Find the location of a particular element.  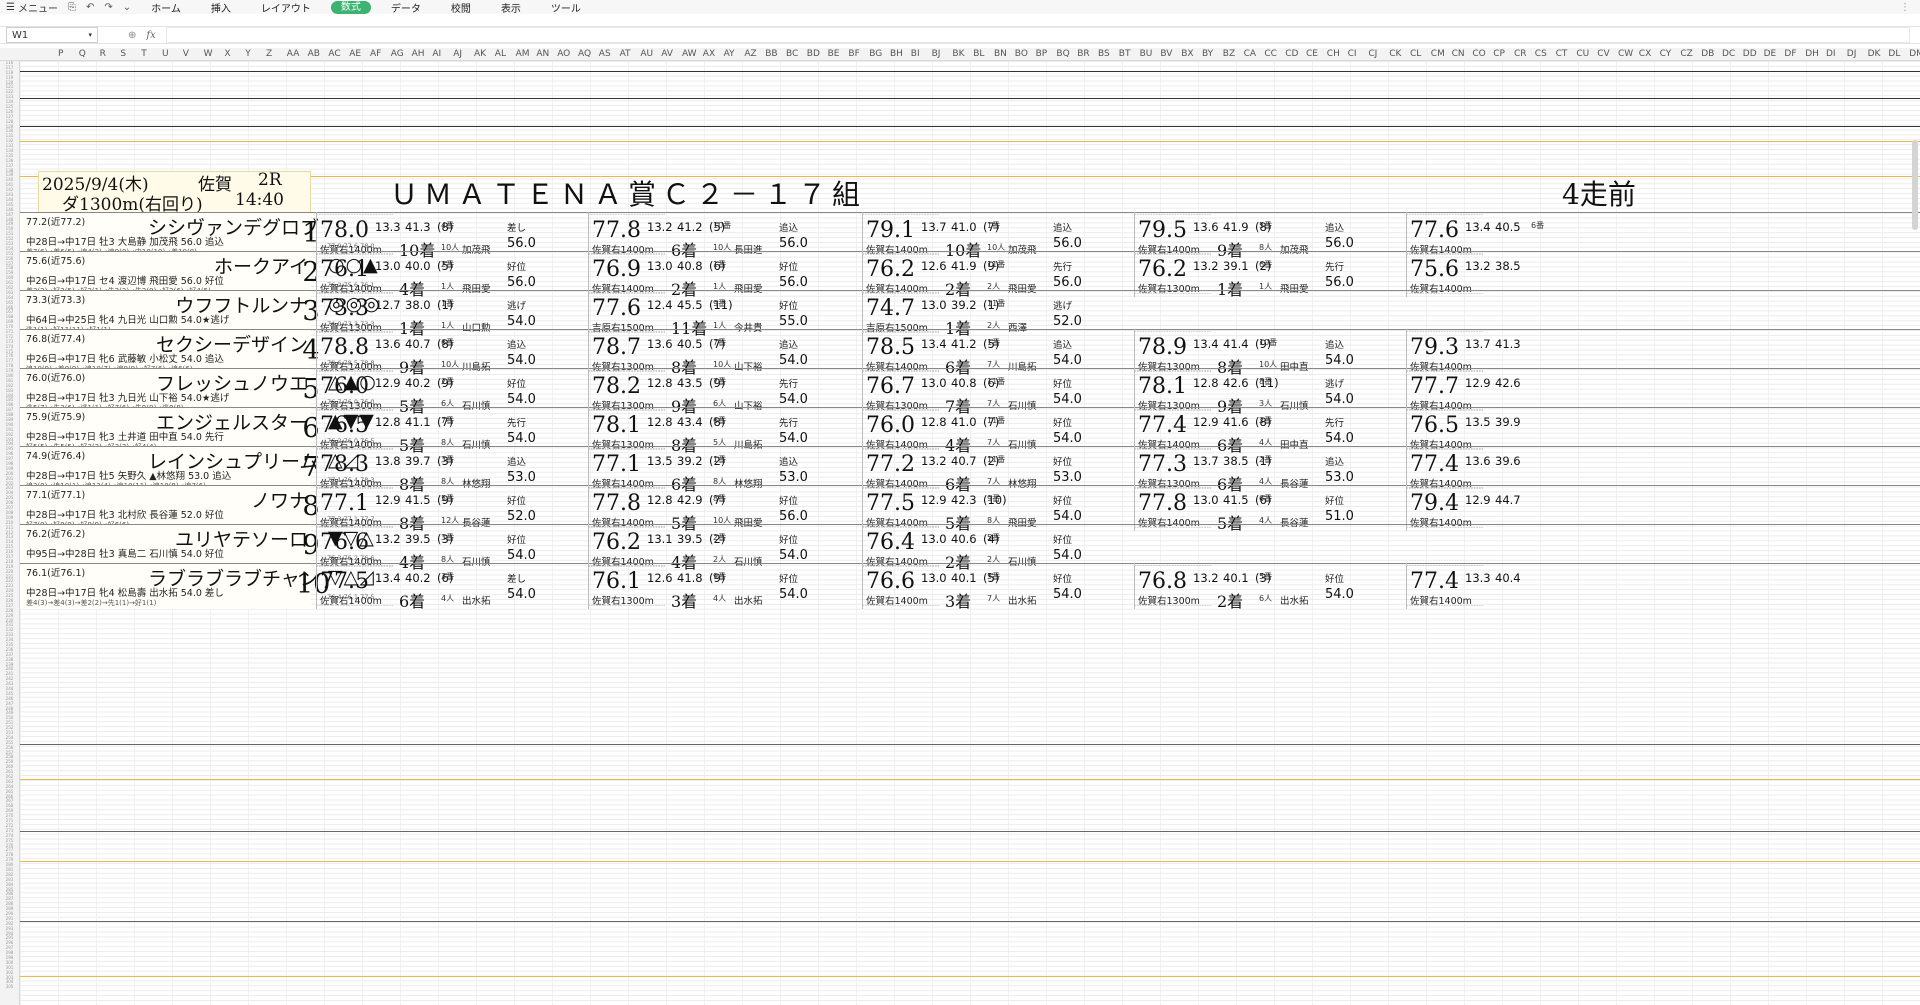

column-header: BH is located at coordinates (896, 54).